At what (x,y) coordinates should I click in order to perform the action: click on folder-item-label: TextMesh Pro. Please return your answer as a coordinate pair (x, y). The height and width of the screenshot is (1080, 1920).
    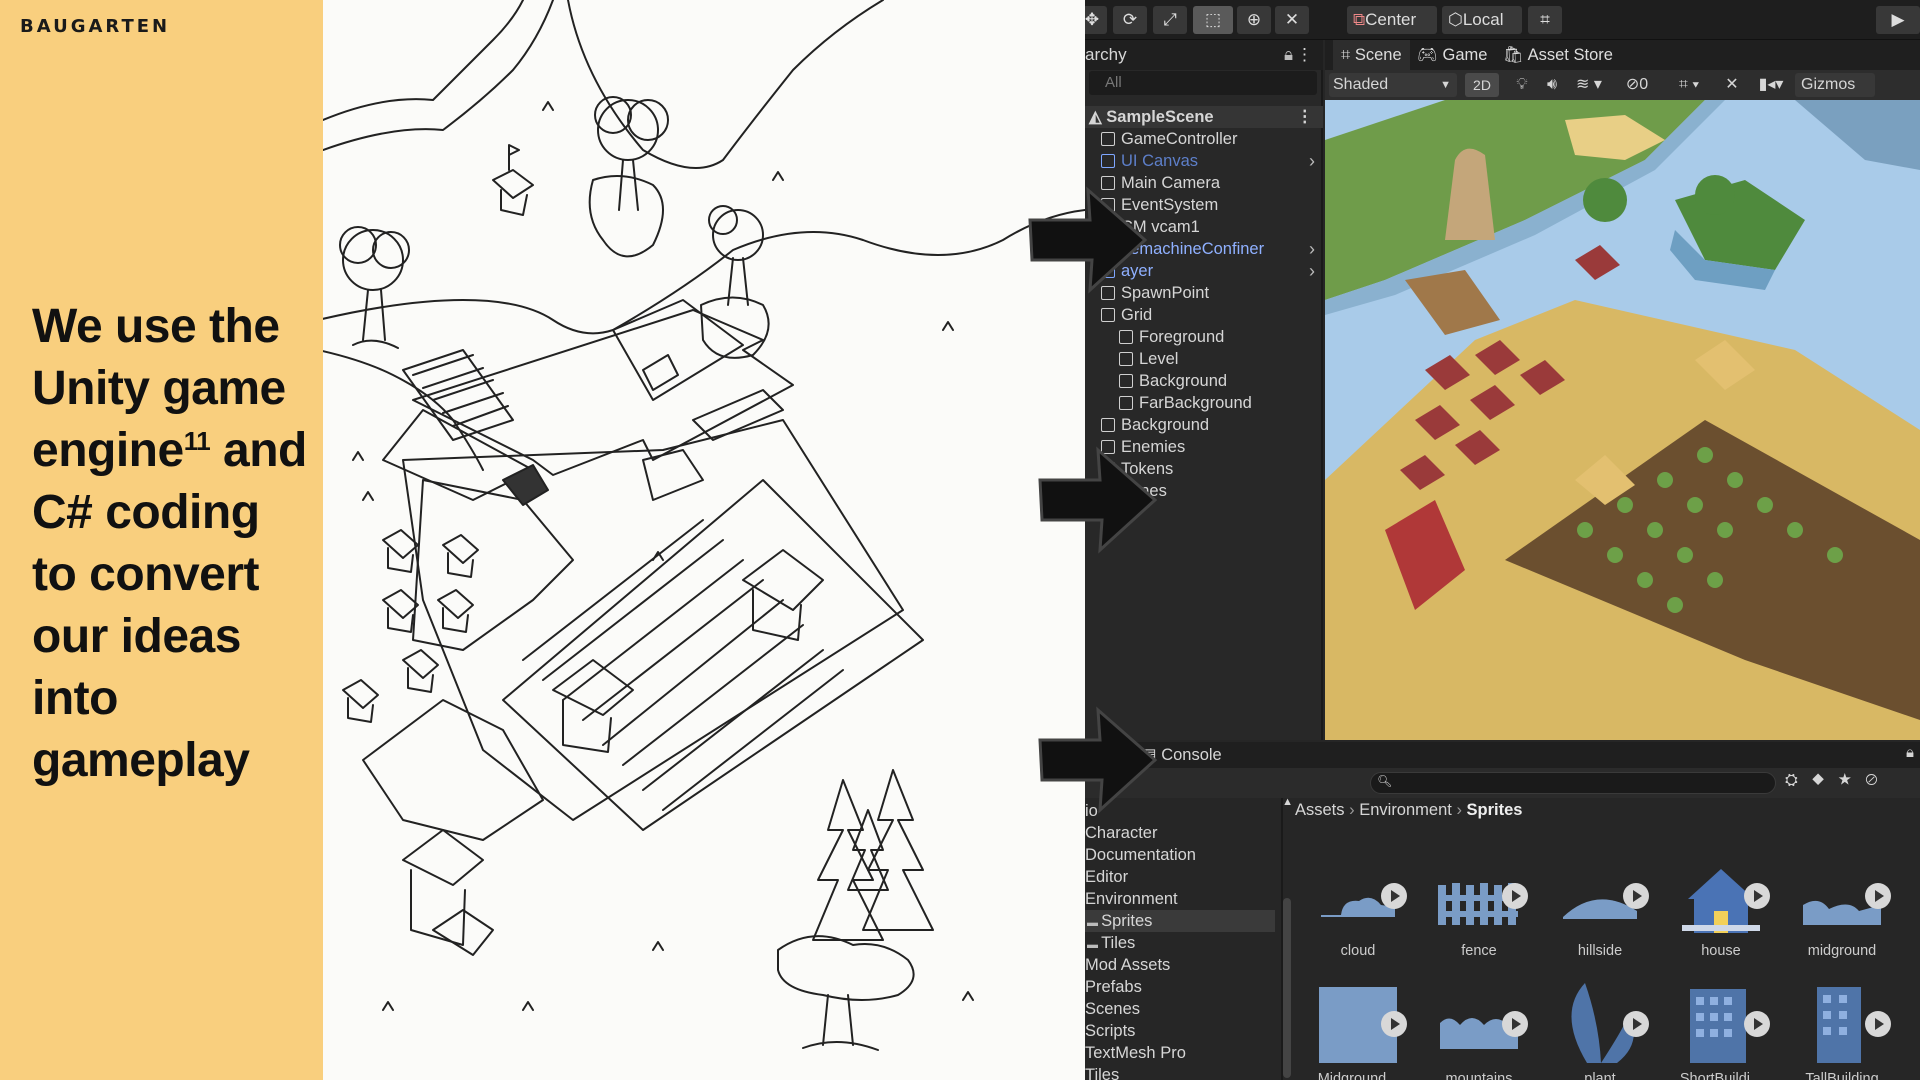
    Looking at the image, I should click on (1135, 1053).